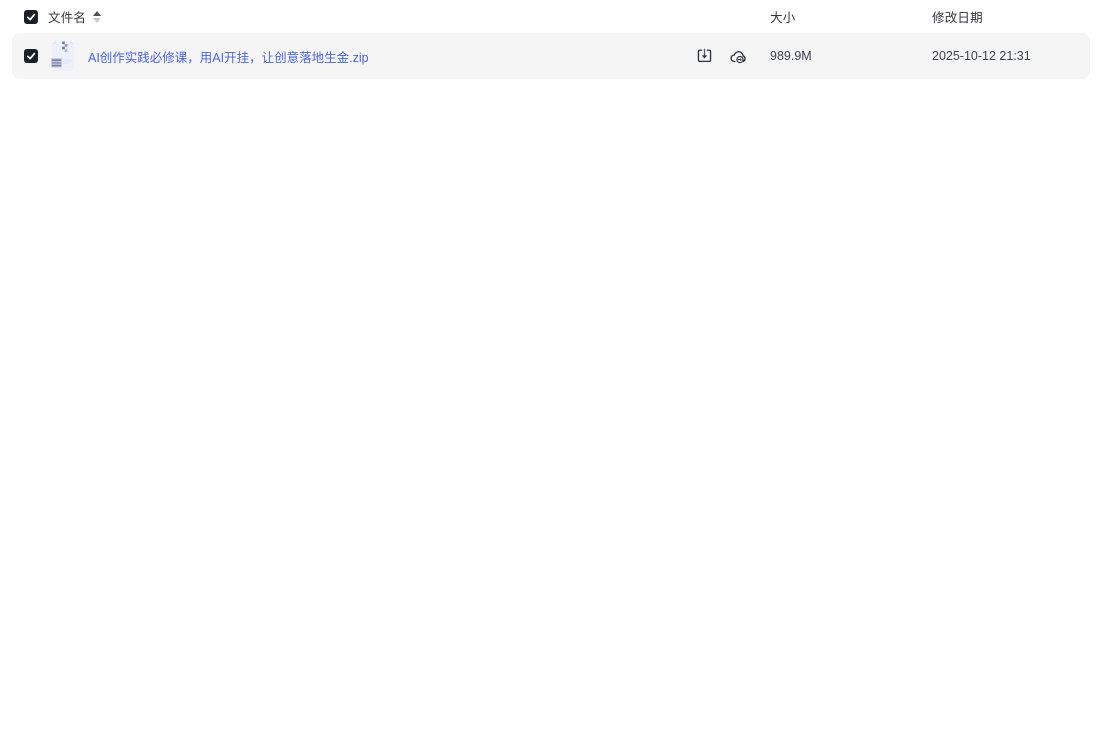  I want to click on download-button, so click(704, 56).